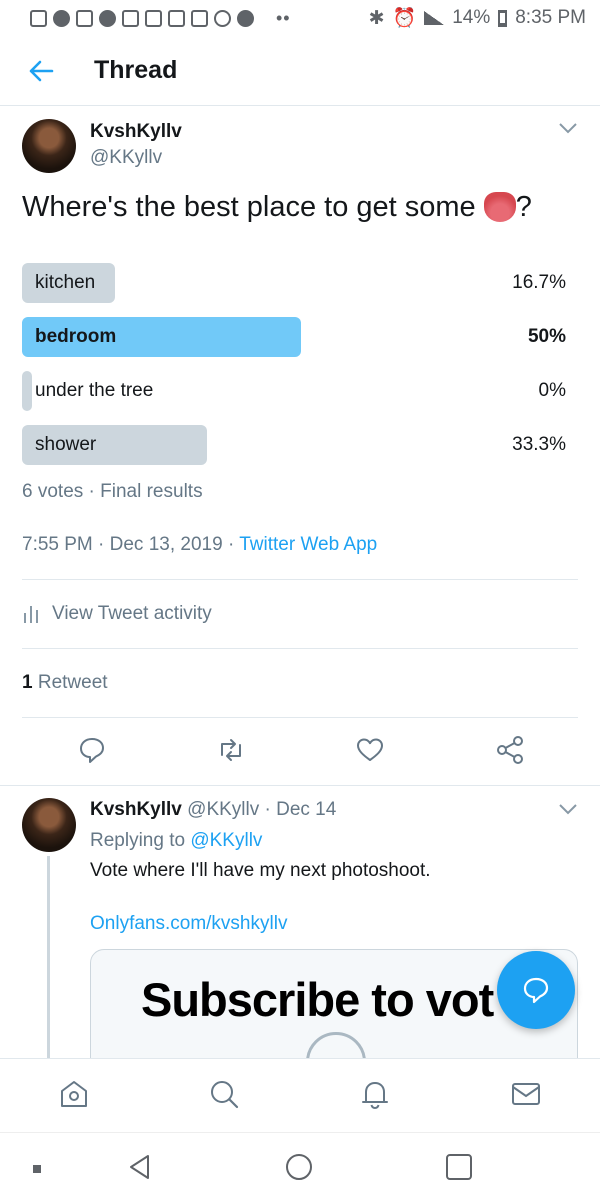 This screenshot has height=1200, width=600. I want to click on replying-to-handle: @KKyllv, so click(226, 840).